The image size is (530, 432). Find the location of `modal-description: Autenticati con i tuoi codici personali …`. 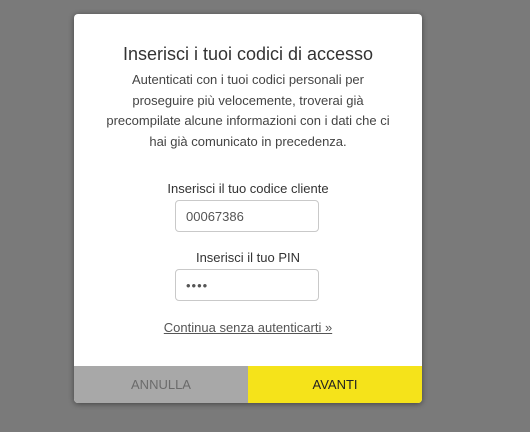

modal-description: Autenticati con i tuoi codici personali … is located at coordinates (248, 110).